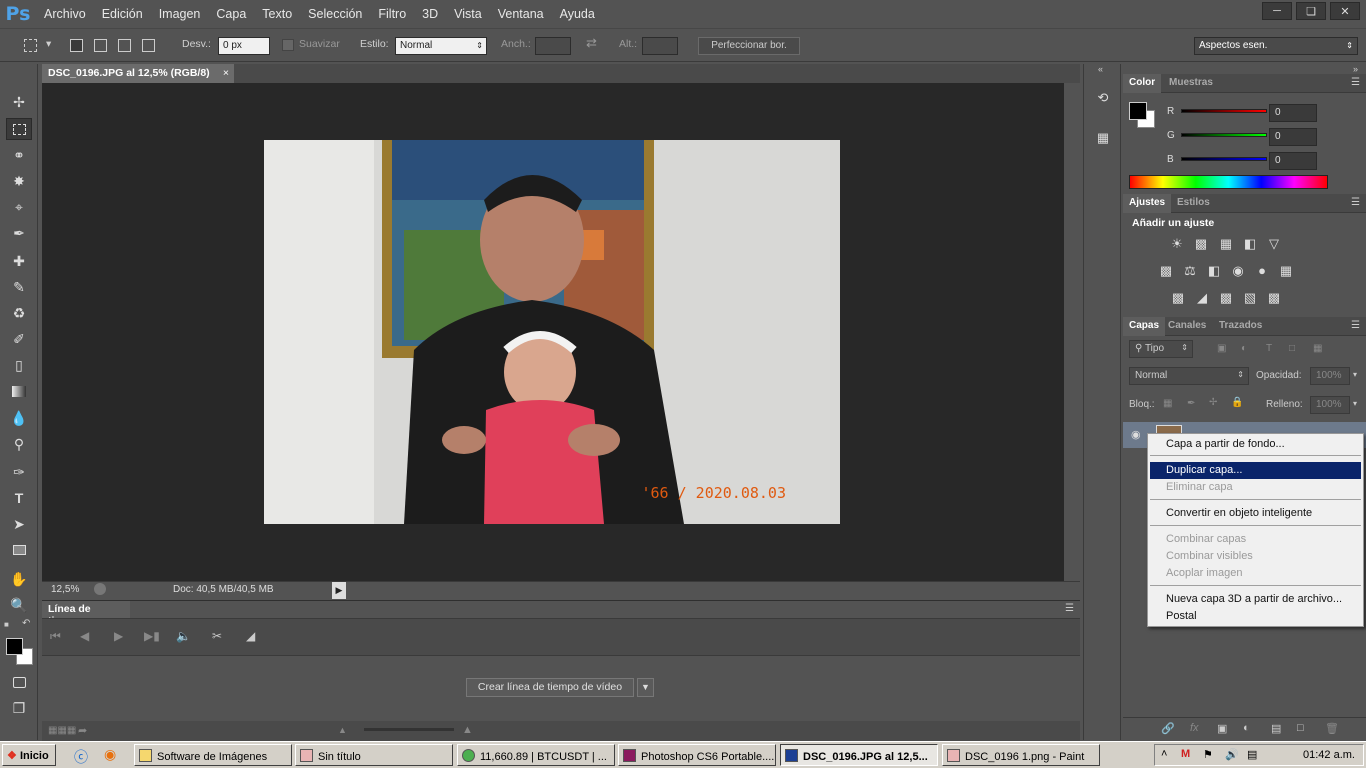 This screenshot has width=1366, height=768. Describe the element at coordinates (1185, 754) in the screenshot. I see `gmail-icon: M` at that location.